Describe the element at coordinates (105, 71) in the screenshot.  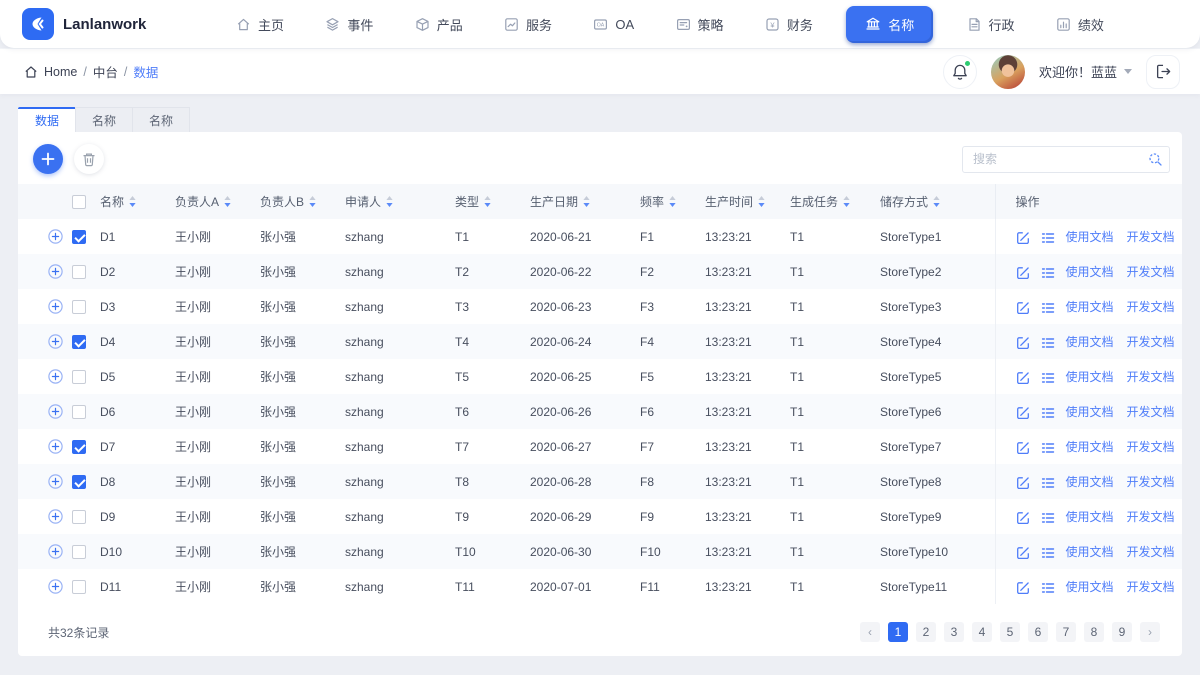
I see `breadcrumb-middle: 中台` at that location.